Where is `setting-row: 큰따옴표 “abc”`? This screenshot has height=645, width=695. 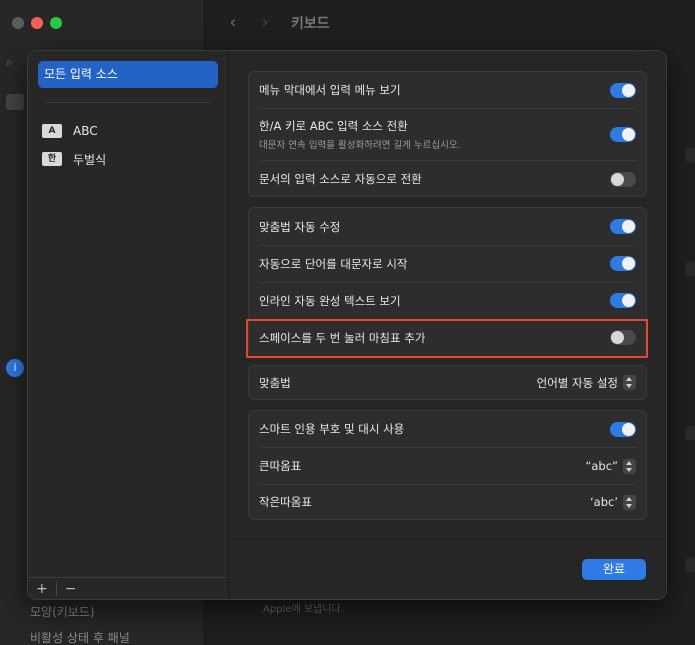
setting-row: 큰따옴표 “abc” is located at coordinates (447, 466).